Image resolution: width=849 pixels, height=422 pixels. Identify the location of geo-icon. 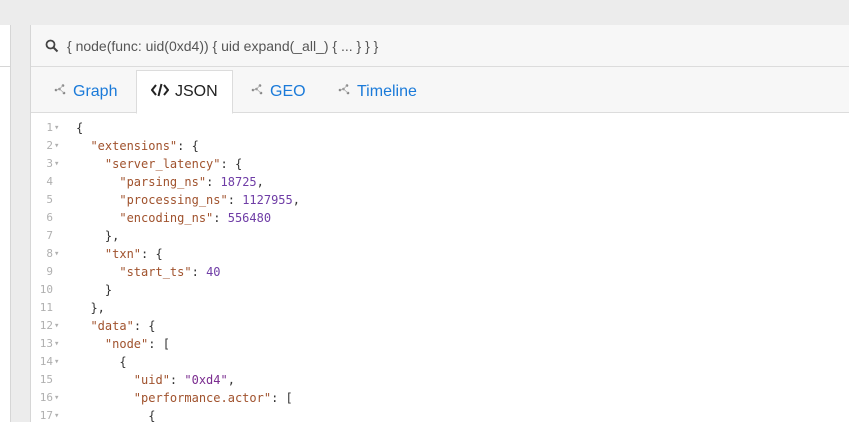
(257, 91).